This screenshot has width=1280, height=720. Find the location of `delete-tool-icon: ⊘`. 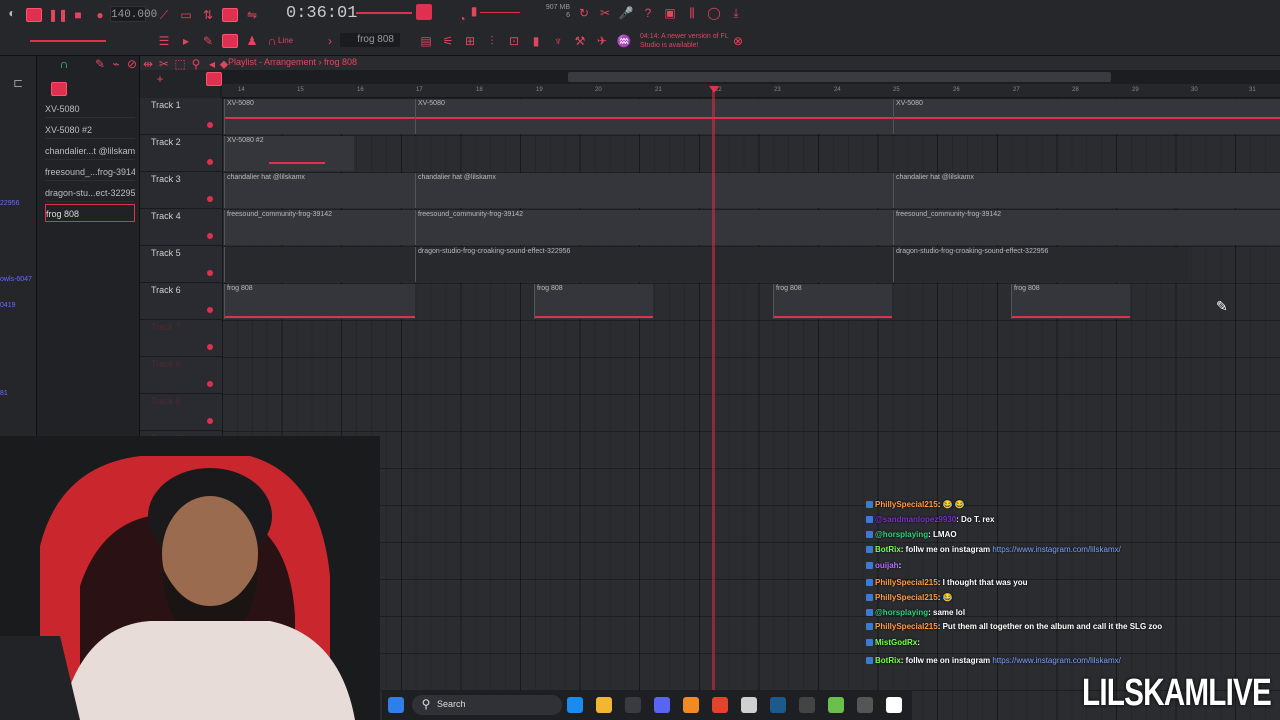

delete-tool-icon: ⊘ is located at coordinates (132, 64).